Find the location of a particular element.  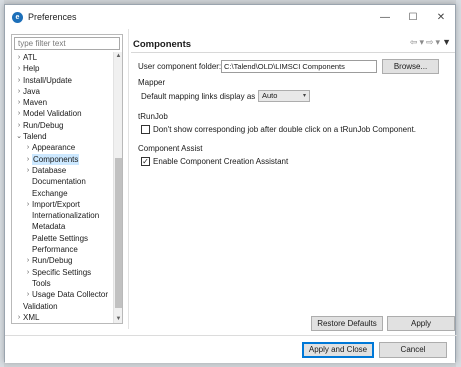

tree-item: Validation is located at coordinates (63, 306).